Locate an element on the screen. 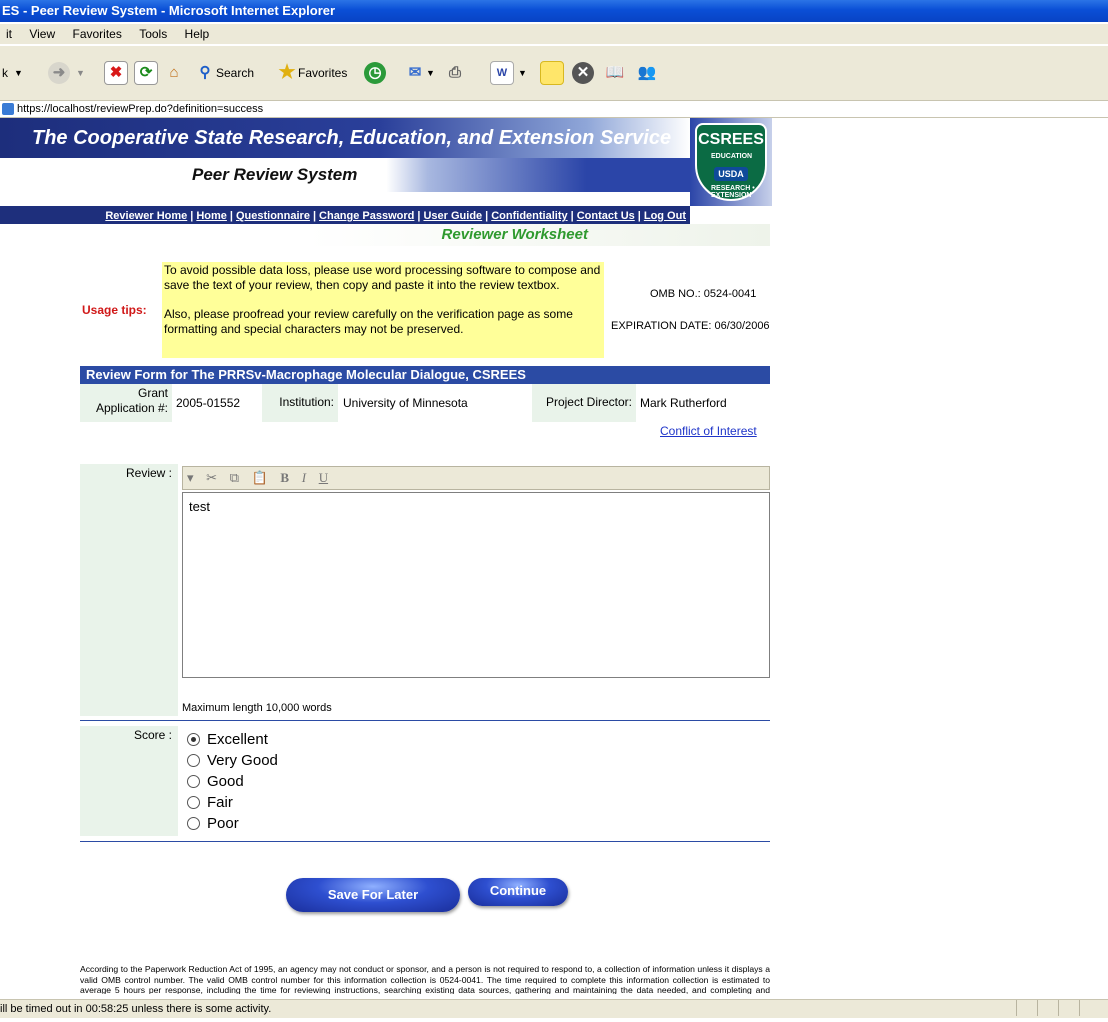 The image size is (1108, 1022). nav-reviewer-home: Reviewer Home is located at coordinates (146, 216).